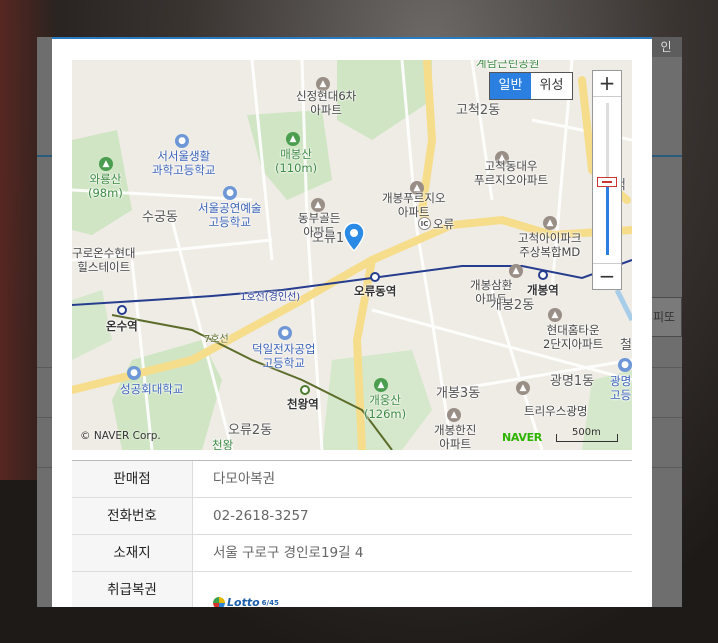 The height and width of the screenshot is (643, 718). Describe the element at coordinates (385, 407) in the screenshot. I see `map-label: 개웅산 (126m)` at that location.